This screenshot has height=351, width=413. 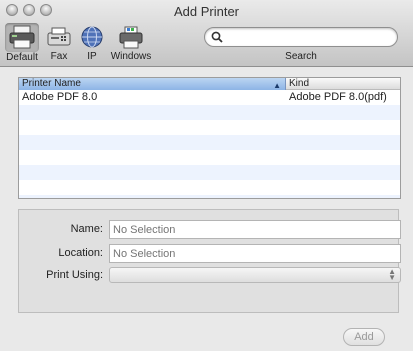 I want to click on window-title: Add Printer, so click(x=206, y=11).